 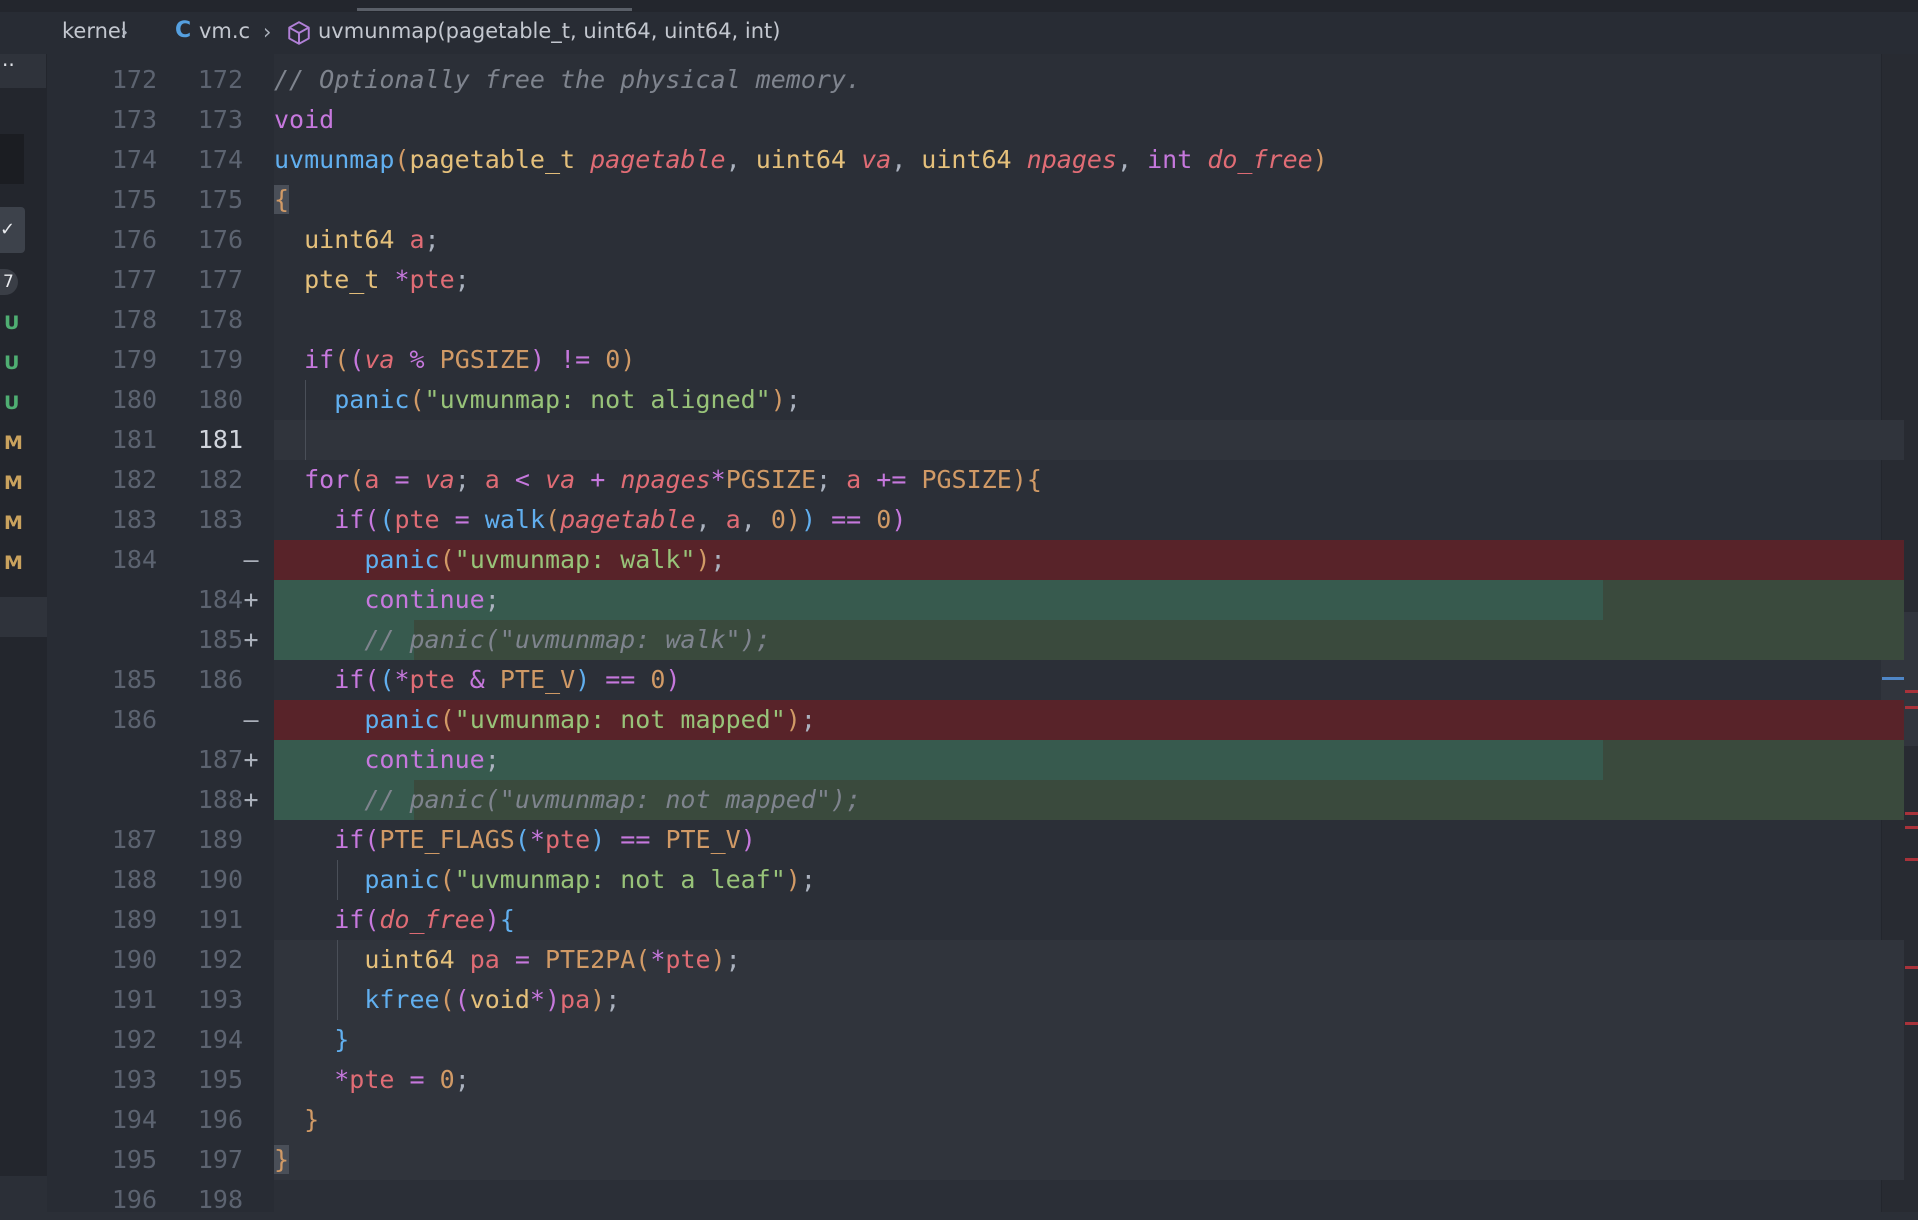 What do you see at coordinates (975, 400) in the screenshot?
I see `code-line: 180 180 panic("uvmunmap: not aligned");` at bounding box center [975, 400].